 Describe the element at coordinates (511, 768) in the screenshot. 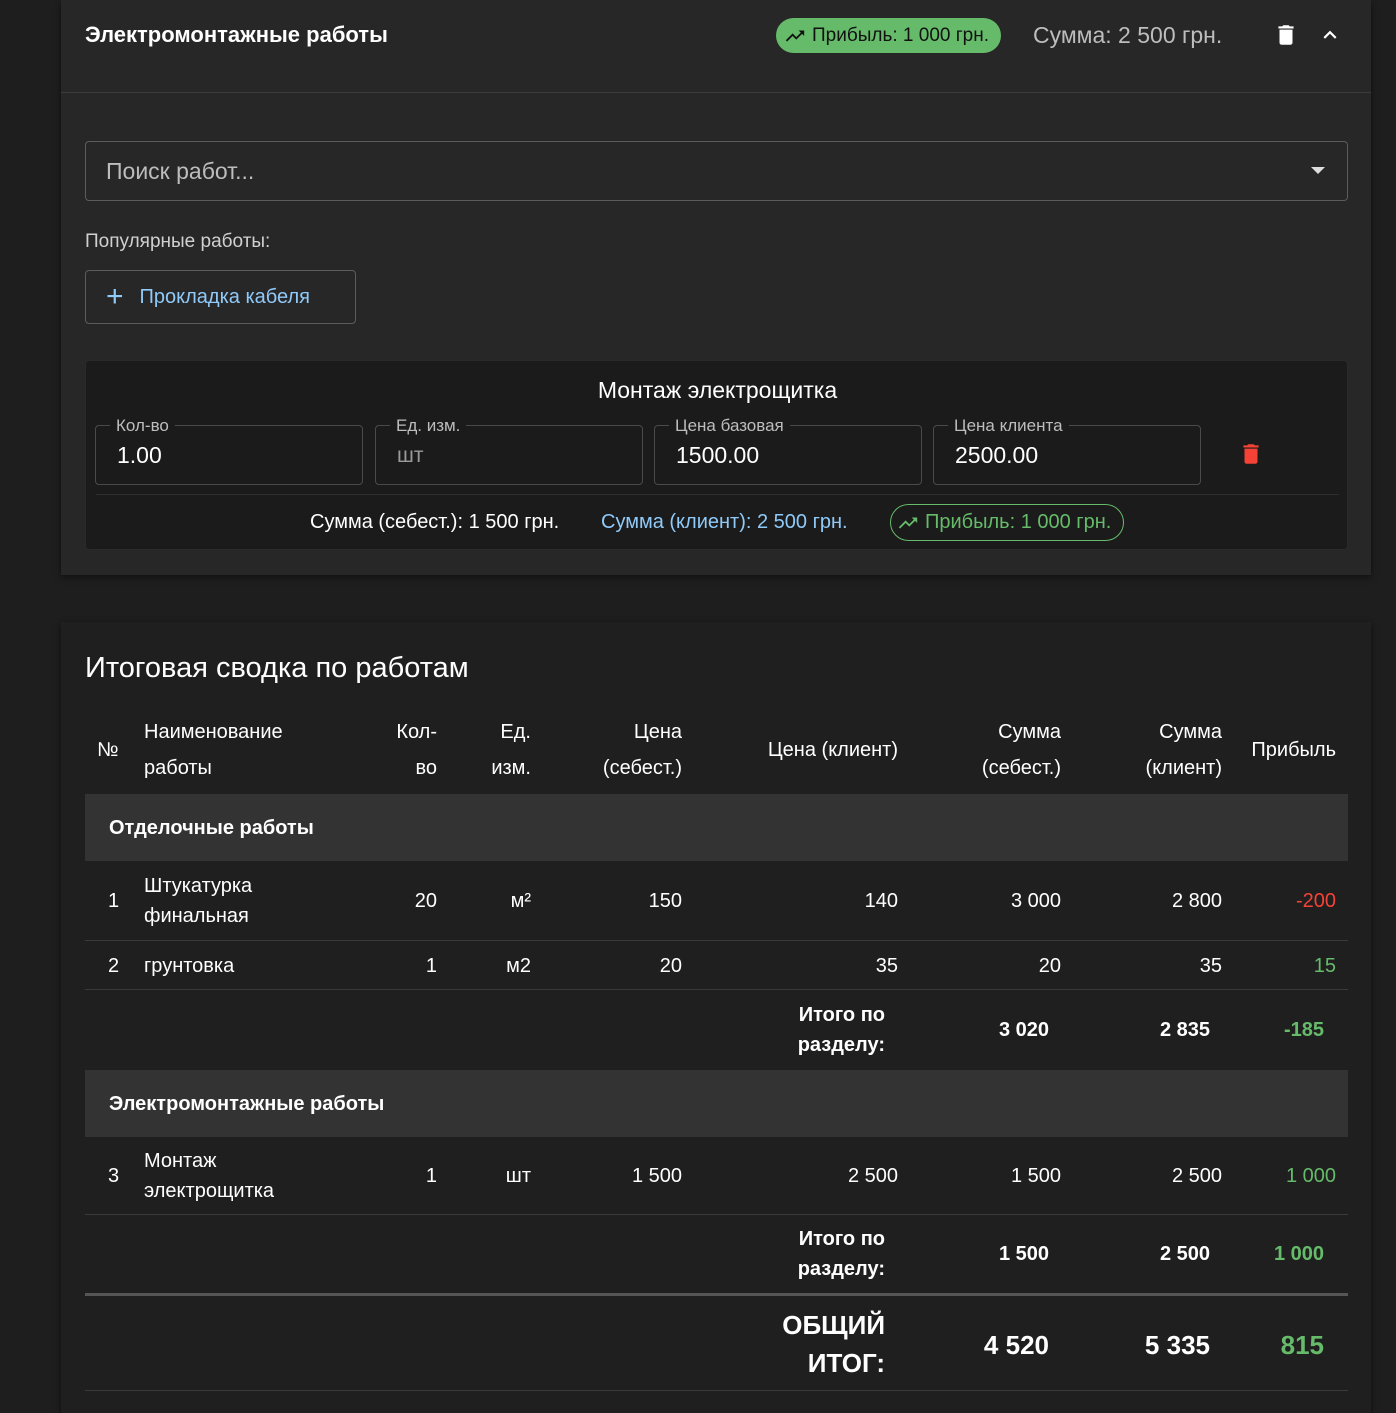

I see `th-unit-2: изм.` at that location.